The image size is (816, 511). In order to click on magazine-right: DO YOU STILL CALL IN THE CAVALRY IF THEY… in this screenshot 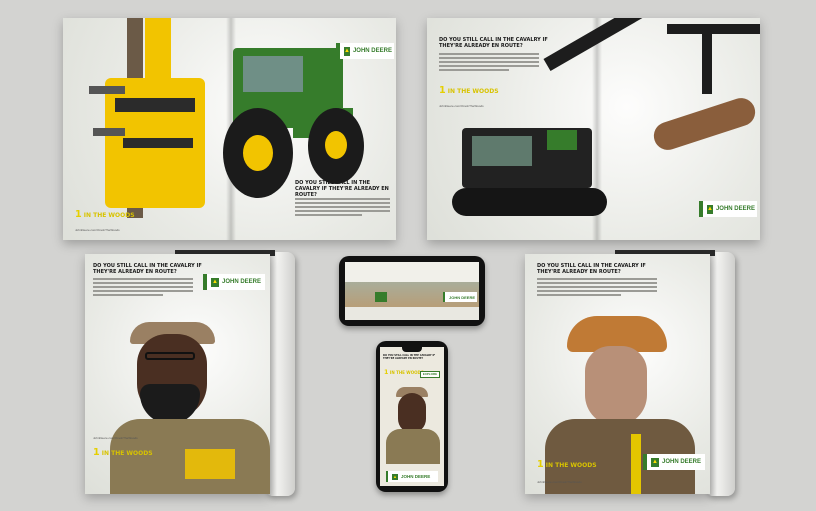, I will do `click(632, 373)`.